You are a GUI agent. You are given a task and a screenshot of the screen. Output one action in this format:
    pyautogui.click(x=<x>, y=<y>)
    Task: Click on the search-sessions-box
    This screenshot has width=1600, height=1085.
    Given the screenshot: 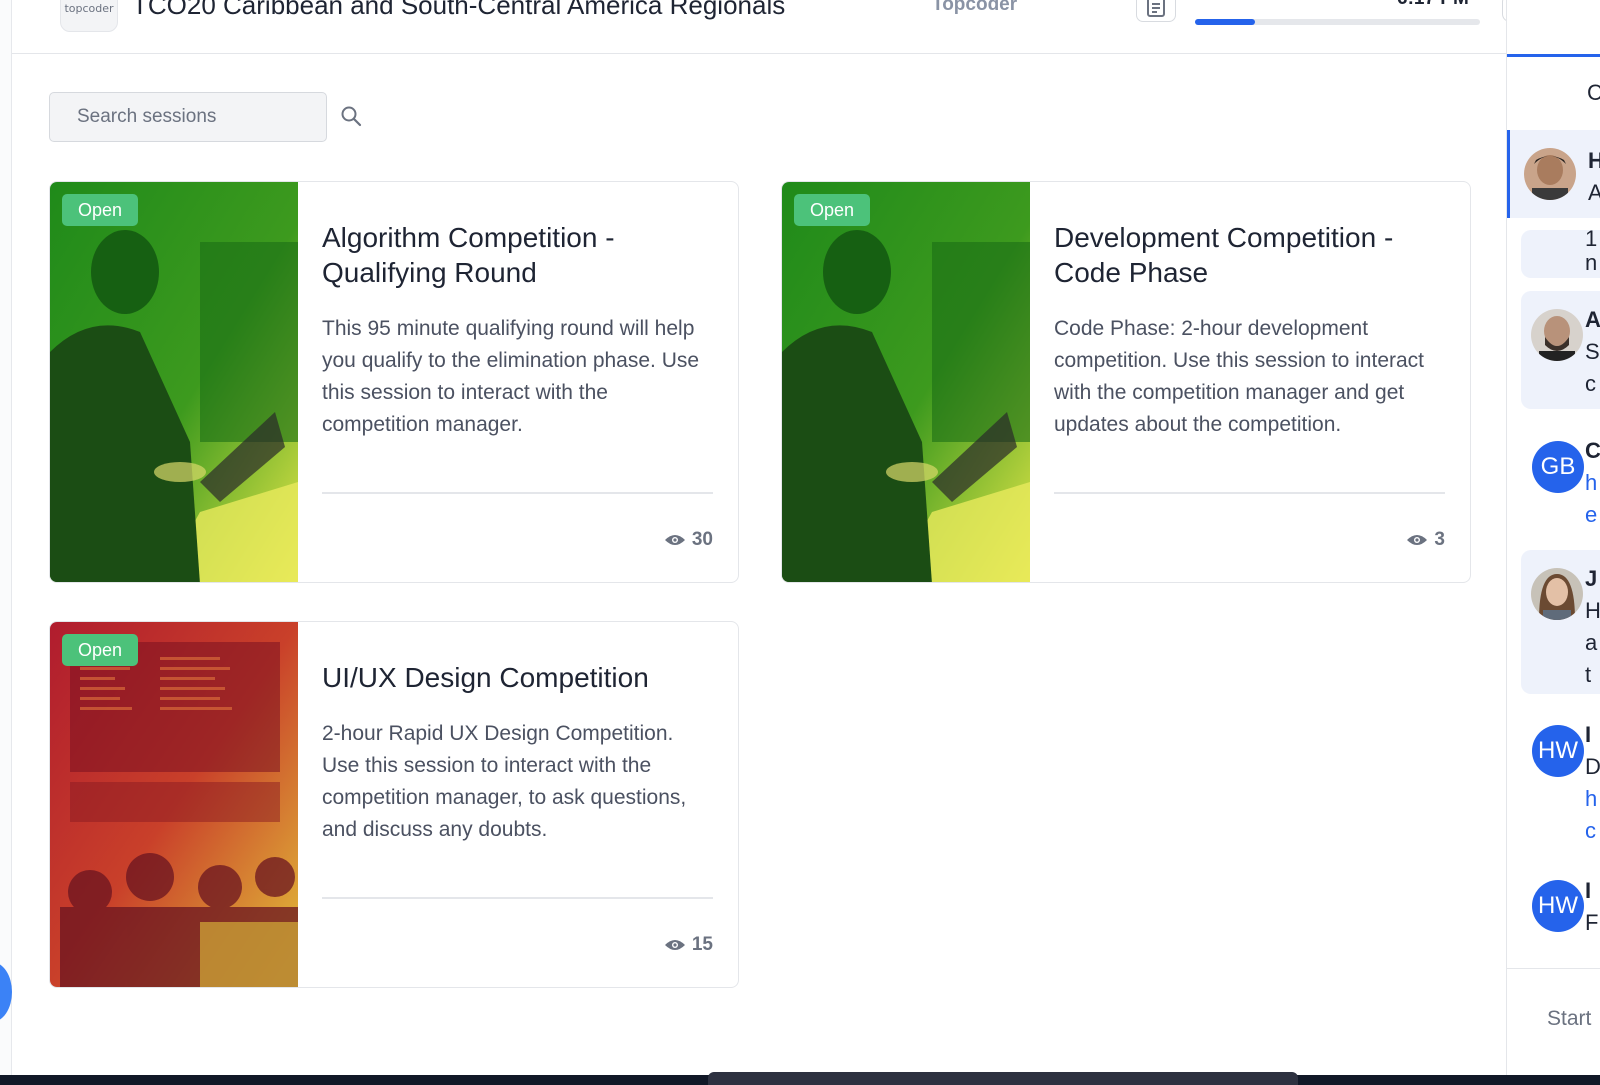 What is the action you would take?
    pyautogui.click(x=205, y=117)
    